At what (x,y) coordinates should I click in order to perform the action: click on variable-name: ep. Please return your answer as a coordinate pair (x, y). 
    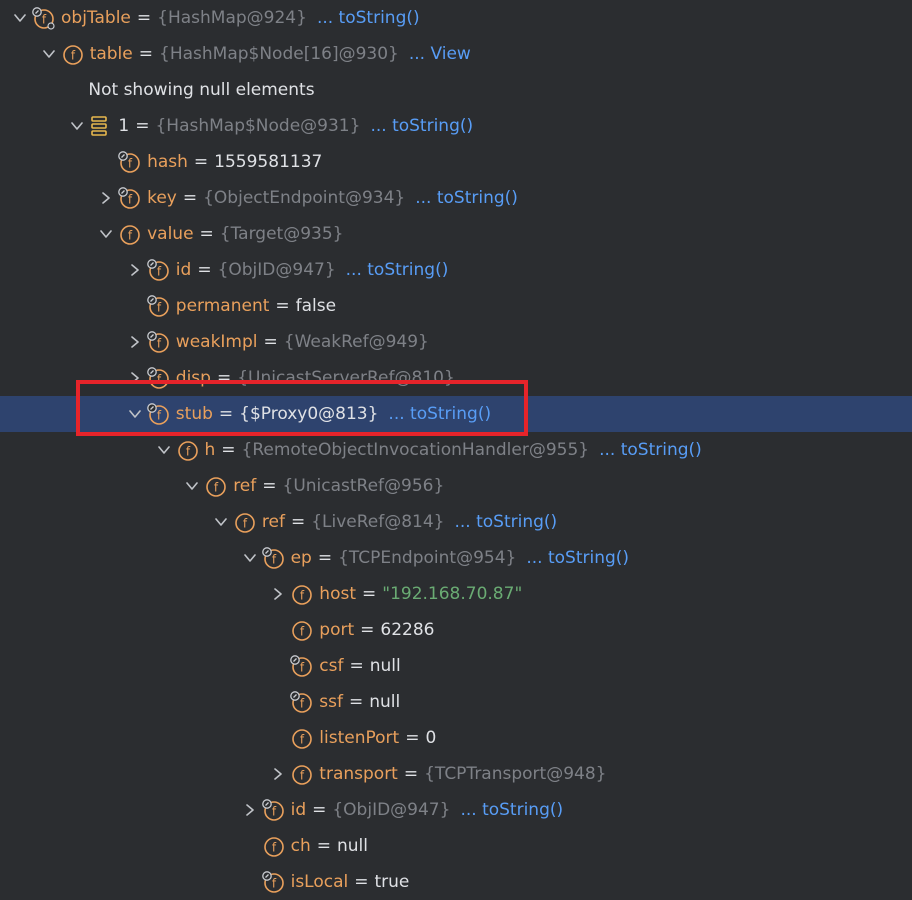
    Looking at the image, I should click on (301, 558).